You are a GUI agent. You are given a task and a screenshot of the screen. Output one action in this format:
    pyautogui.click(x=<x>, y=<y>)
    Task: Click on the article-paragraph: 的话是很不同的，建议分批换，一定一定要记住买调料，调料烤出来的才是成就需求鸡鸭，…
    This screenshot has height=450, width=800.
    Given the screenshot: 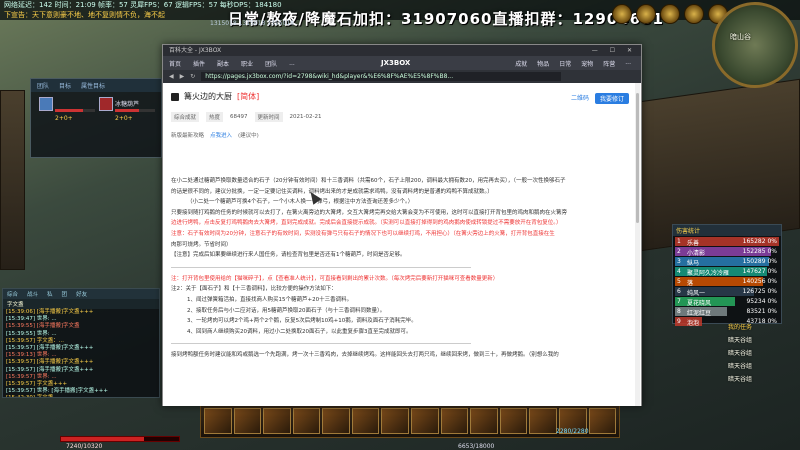 What is the action you would take?
    pyautogui.click(x=332, y=191)
    